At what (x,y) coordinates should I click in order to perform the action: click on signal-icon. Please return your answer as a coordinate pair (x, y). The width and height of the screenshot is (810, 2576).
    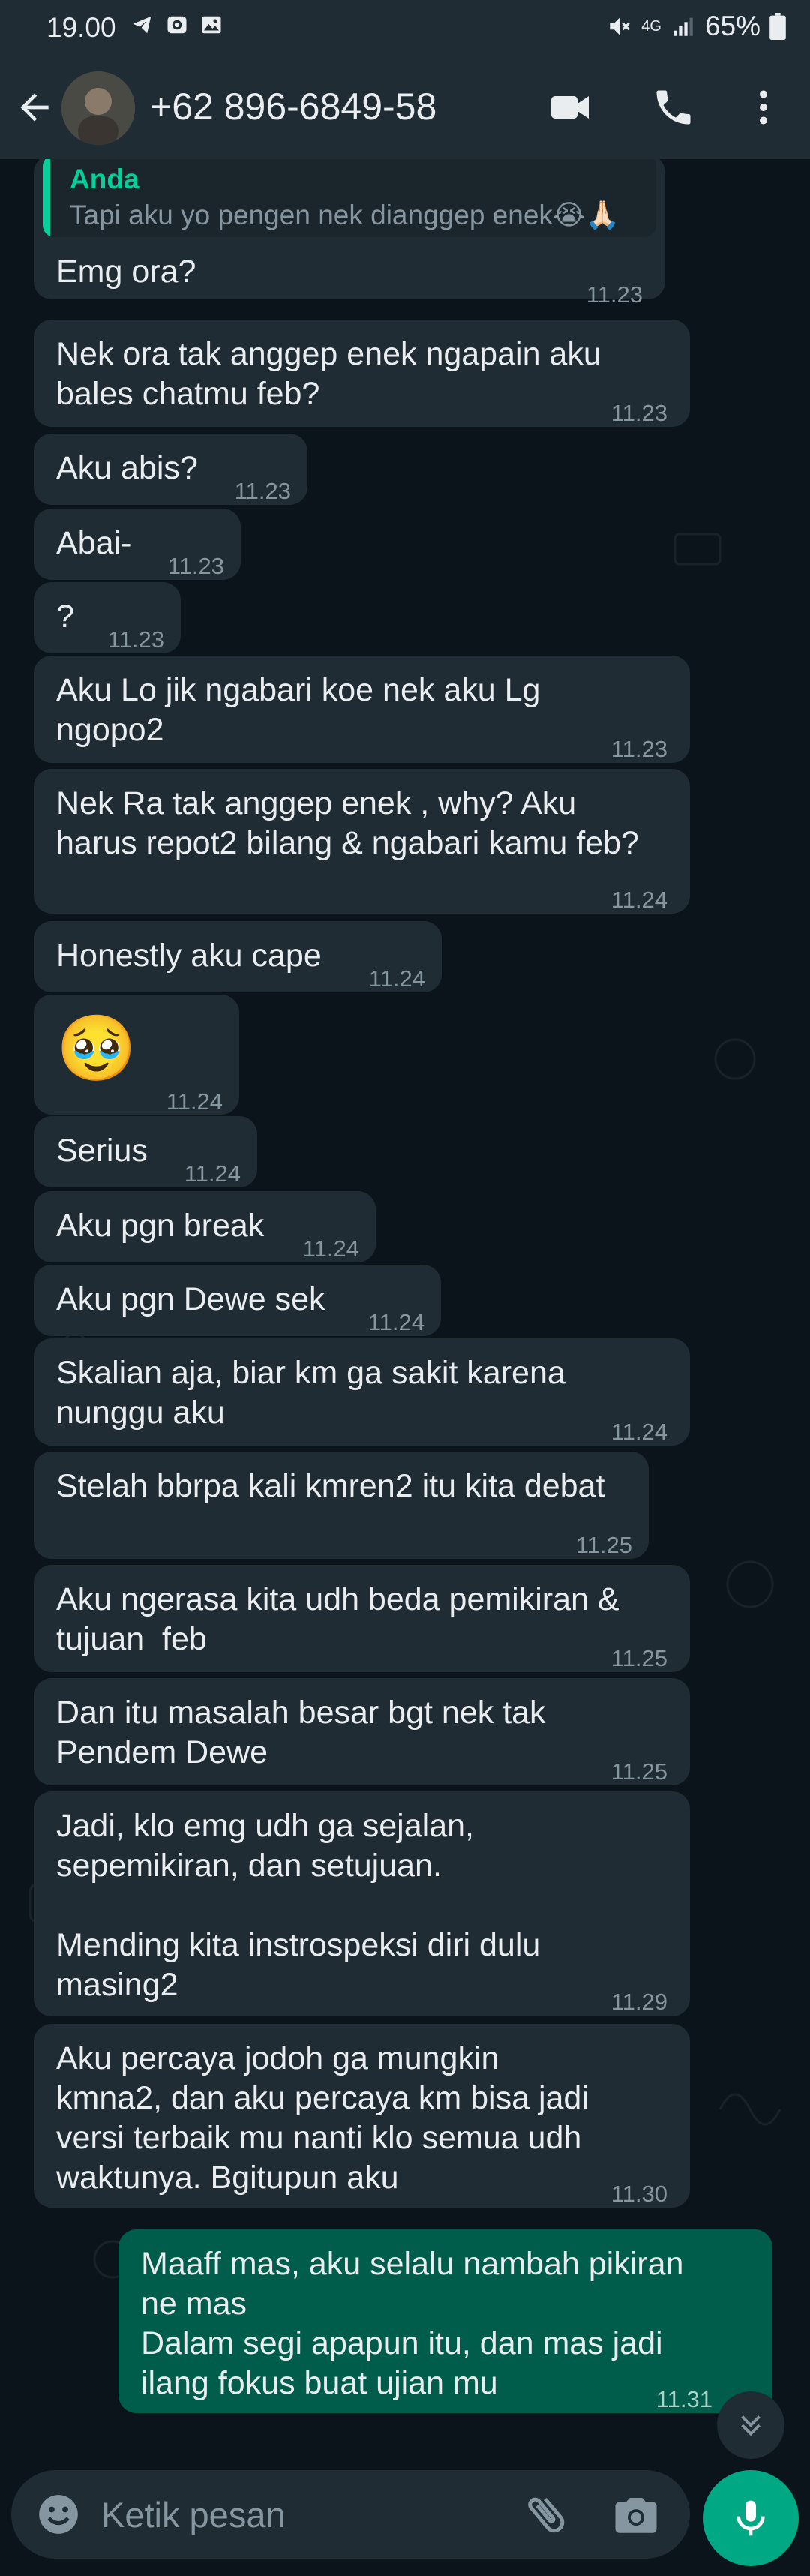
    Looking at the image, I should click on (683, 26).